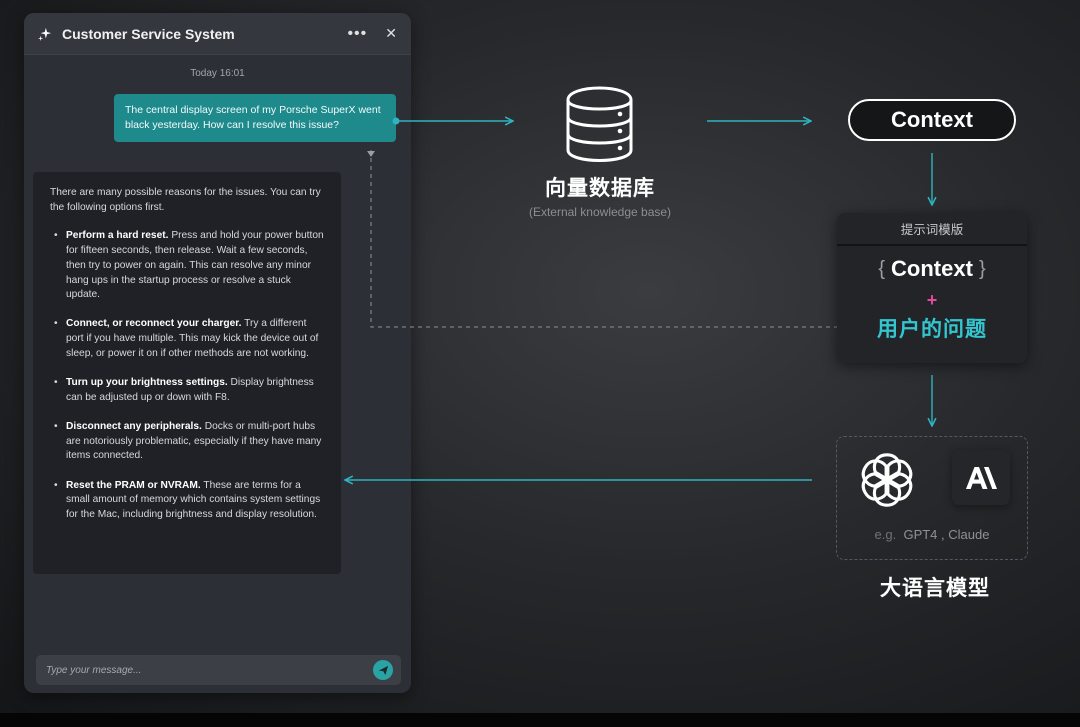 This screenshot has width=1080, height=727. I want to click on llm-title: 大语言模型, so click(935, 588).